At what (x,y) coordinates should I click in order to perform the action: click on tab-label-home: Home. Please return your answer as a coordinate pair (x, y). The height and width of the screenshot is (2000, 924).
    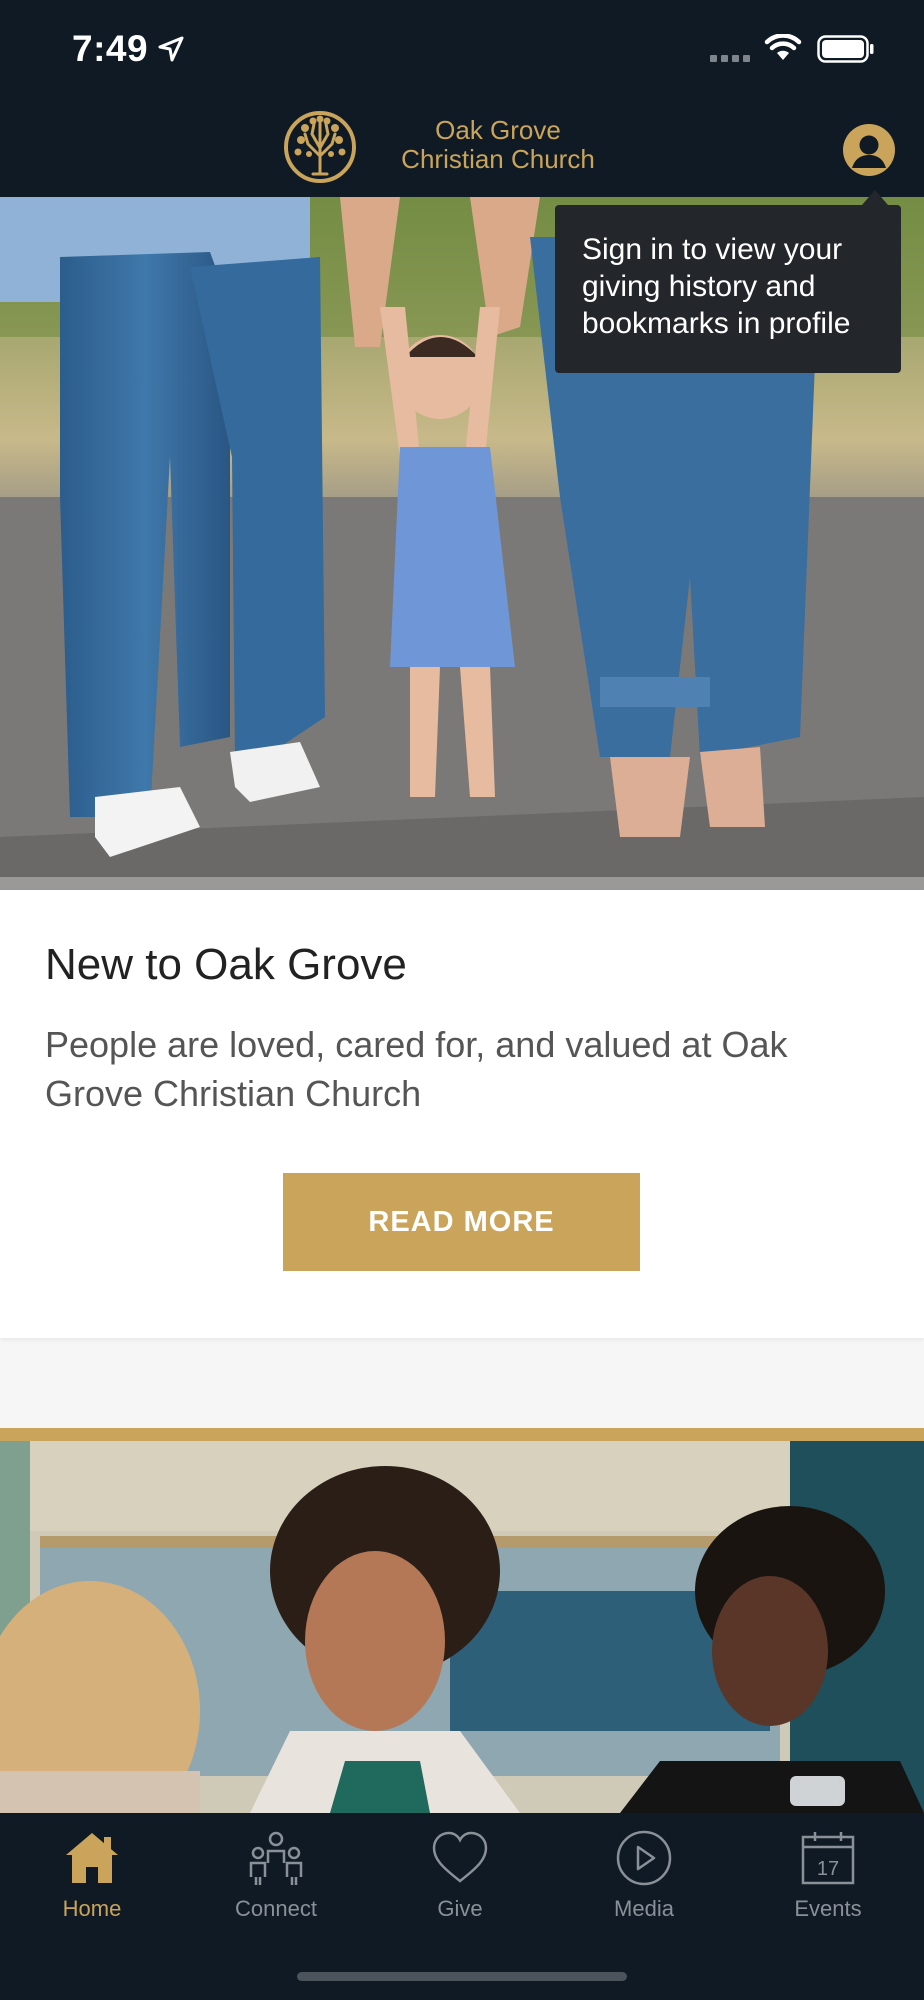
    Looking at the image, I should click on (92, 1908).